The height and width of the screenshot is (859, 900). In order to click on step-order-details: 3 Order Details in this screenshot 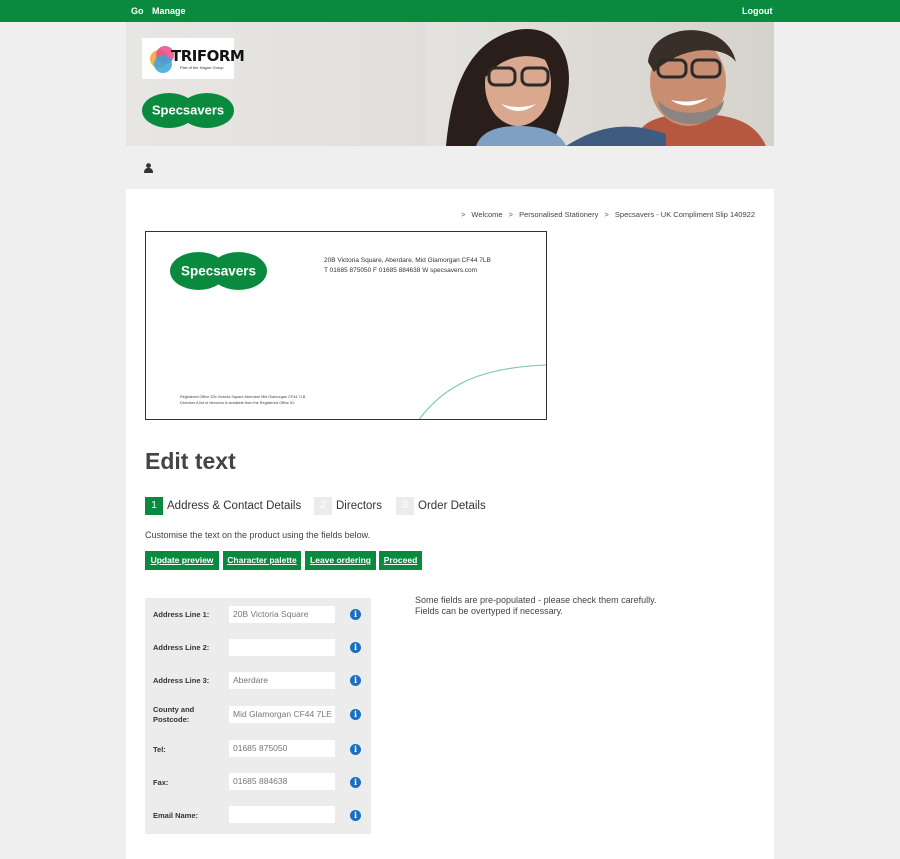, I will do `click(441, 506)`.